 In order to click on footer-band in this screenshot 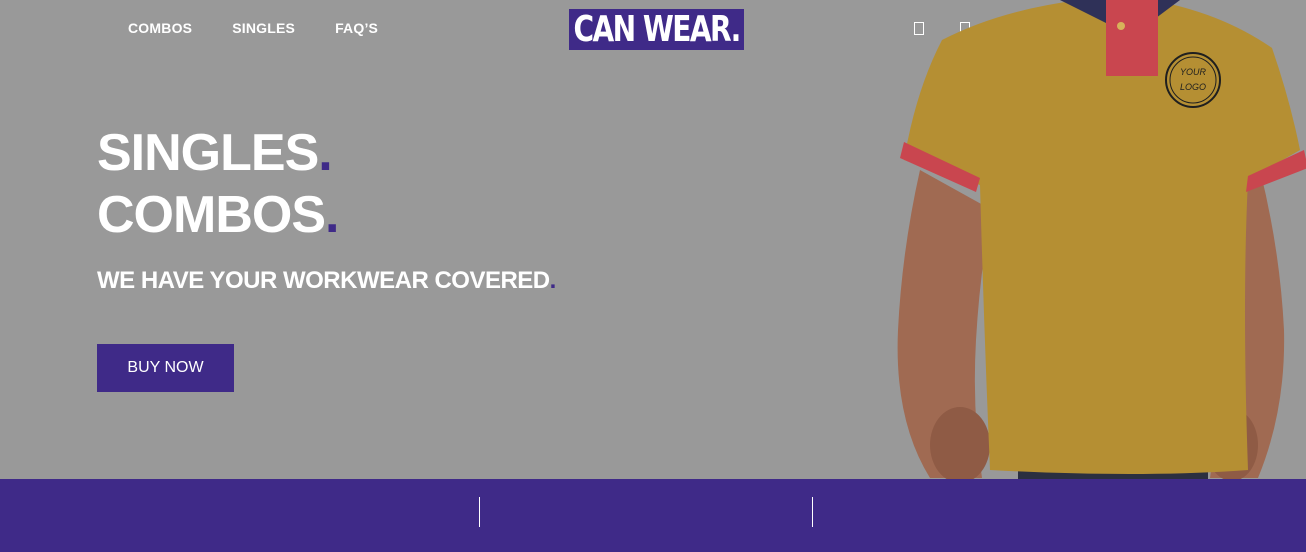, I will do `click(653, 515)`.